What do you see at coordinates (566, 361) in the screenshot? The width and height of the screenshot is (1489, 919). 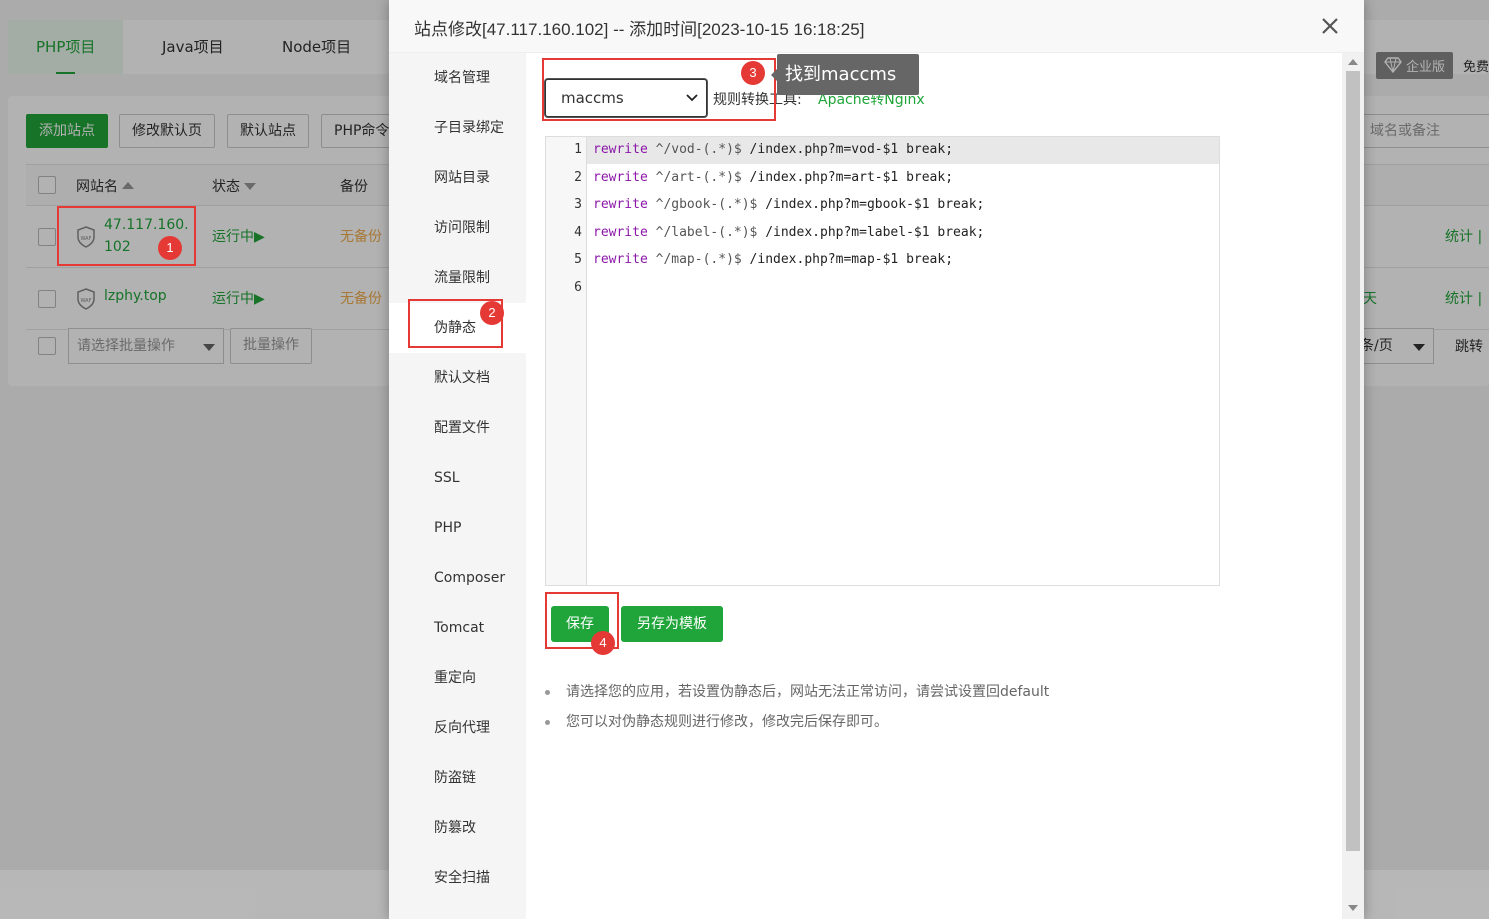 I see `editor-gutter: 1 2 3 4 5 6` at bounding box center [566, 361].